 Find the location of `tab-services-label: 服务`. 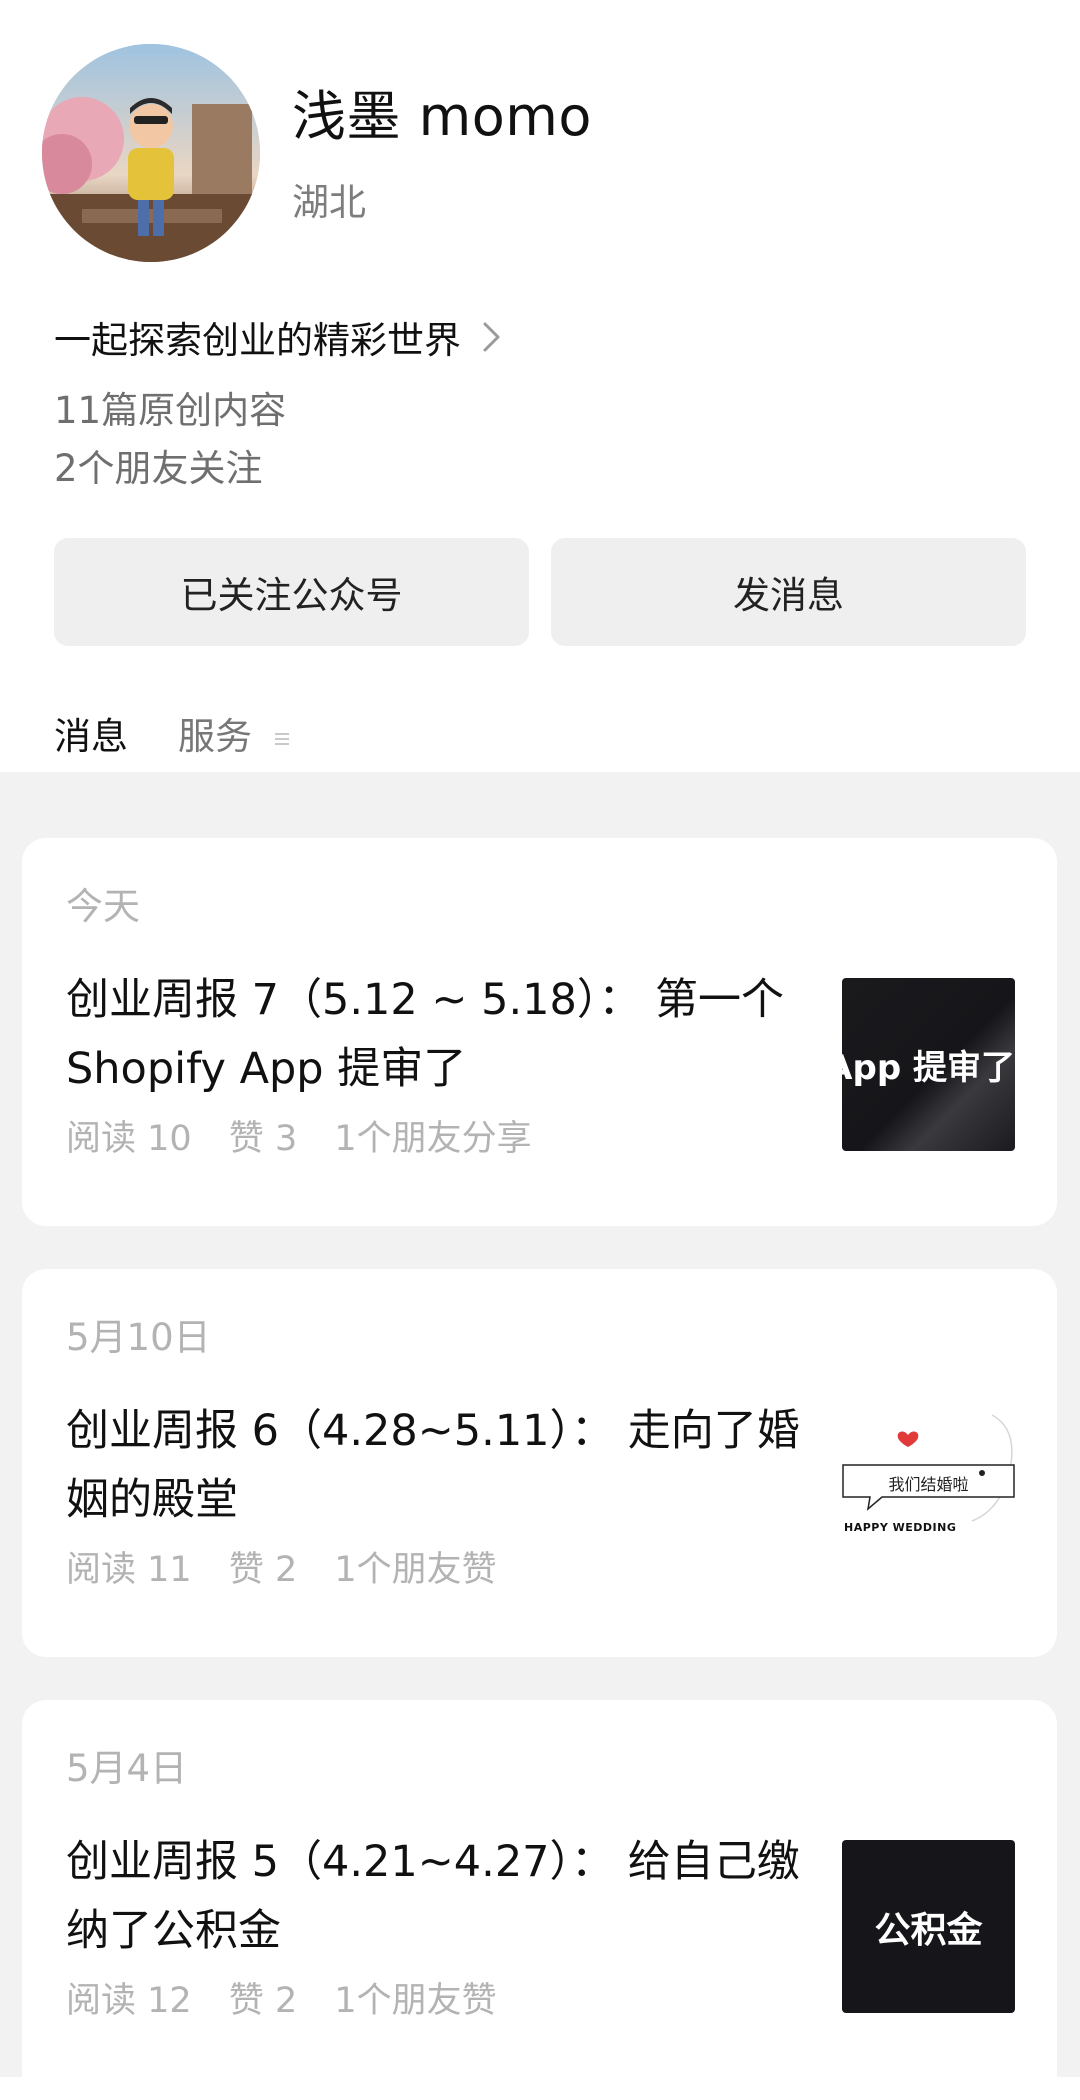

tab-services-label: 服务 is located at coordinates (215, 736).